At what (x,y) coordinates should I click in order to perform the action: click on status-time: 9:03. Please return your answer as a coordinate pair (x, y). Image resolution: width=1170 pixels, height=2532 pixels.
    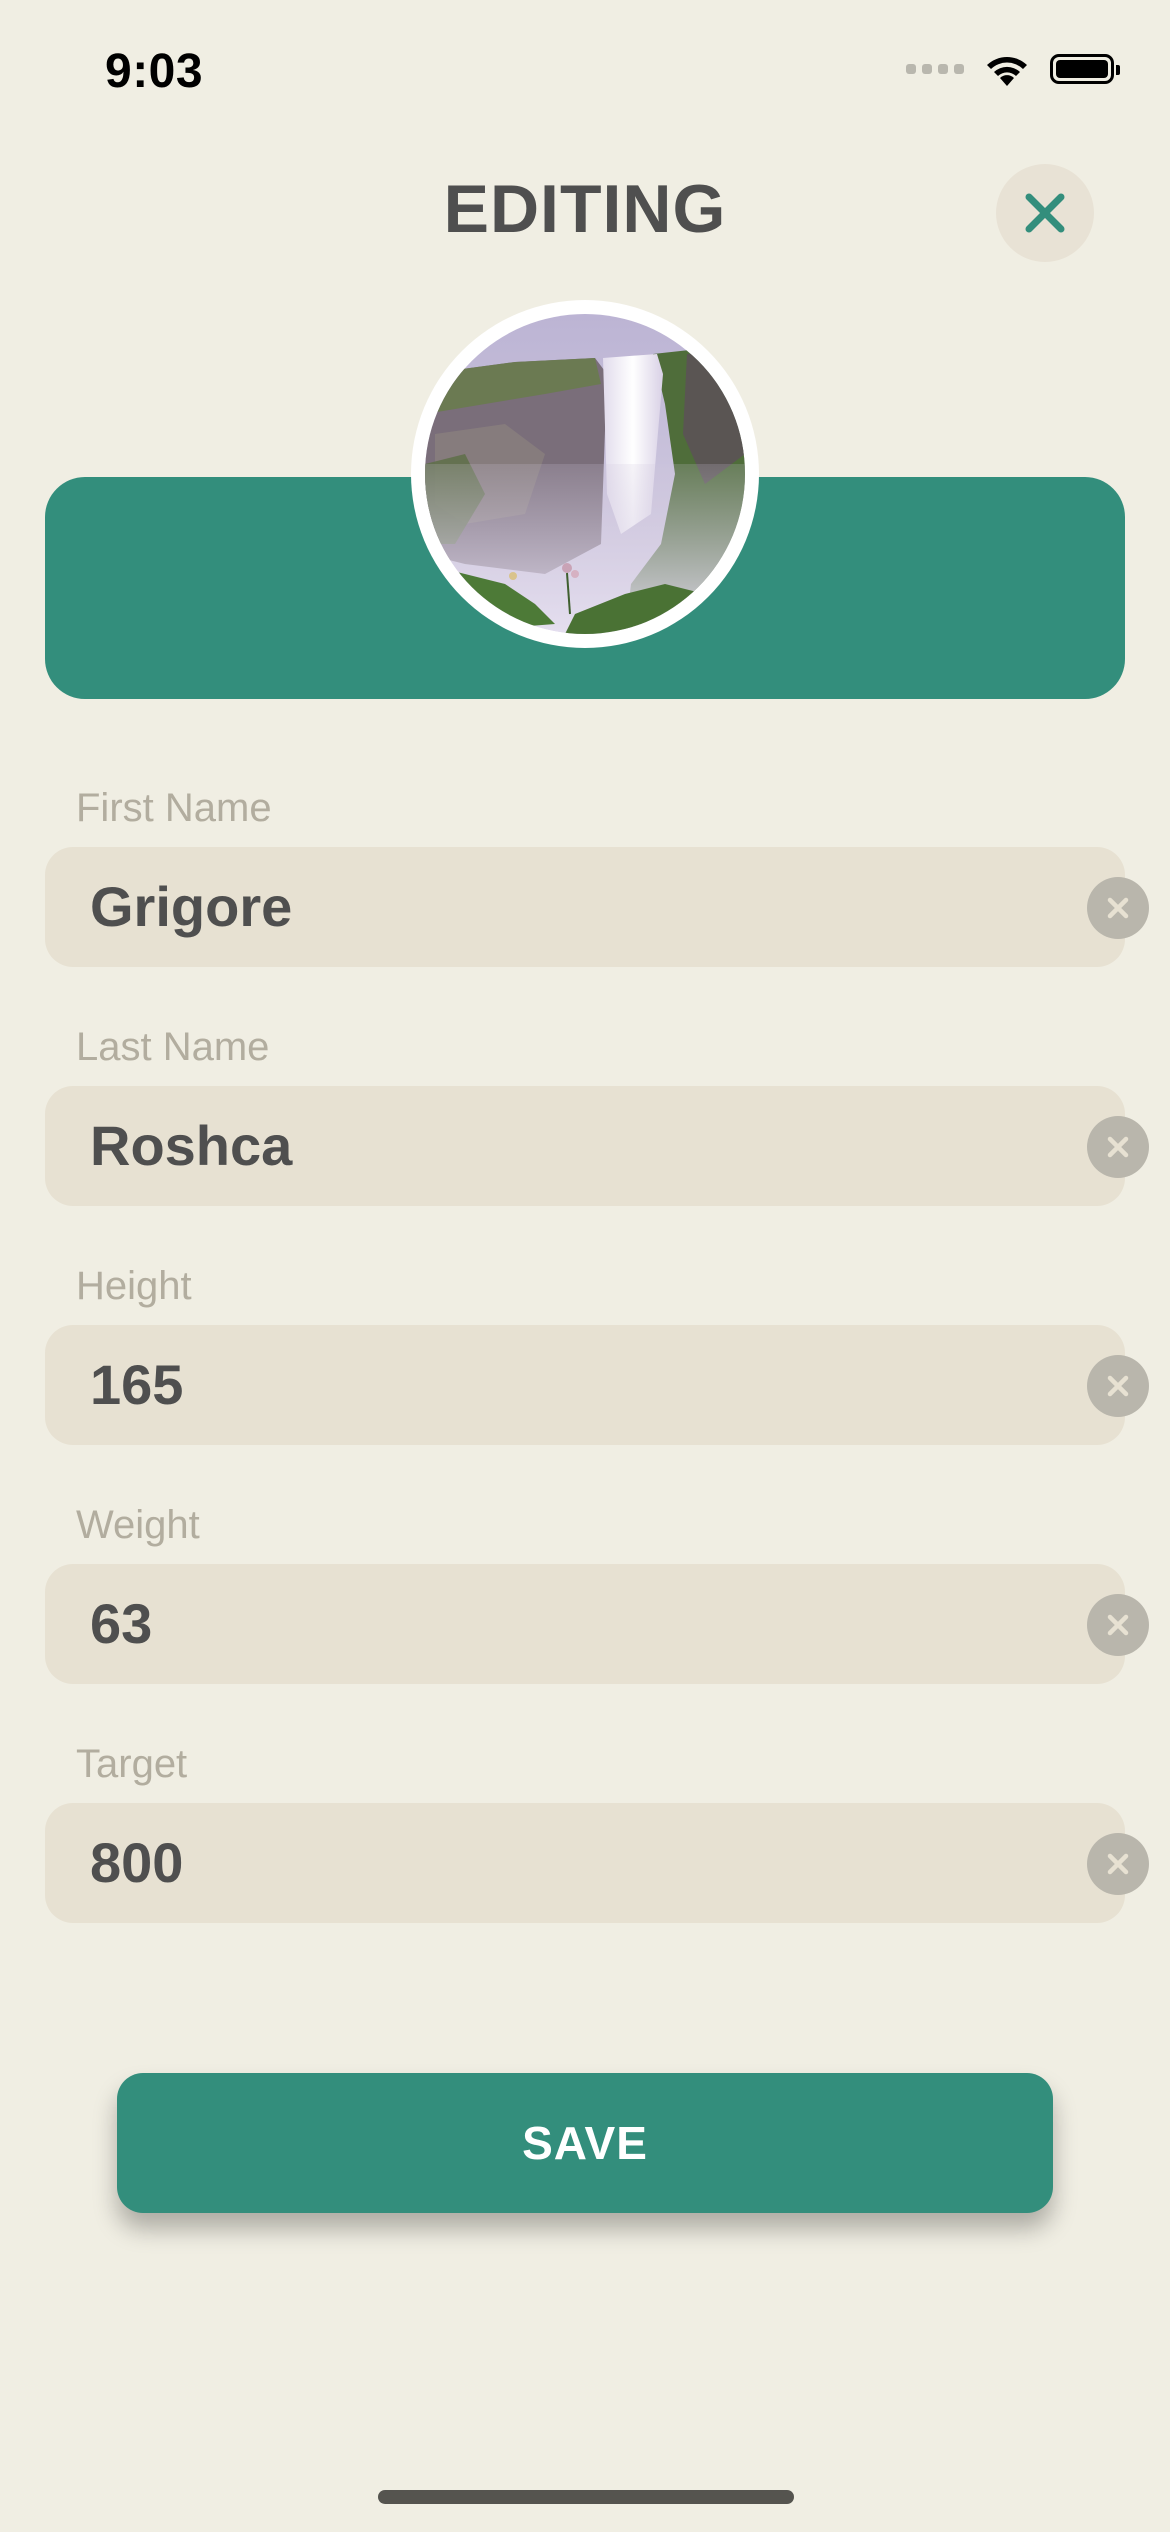
    Looking at the image, I should click on (154, 71).